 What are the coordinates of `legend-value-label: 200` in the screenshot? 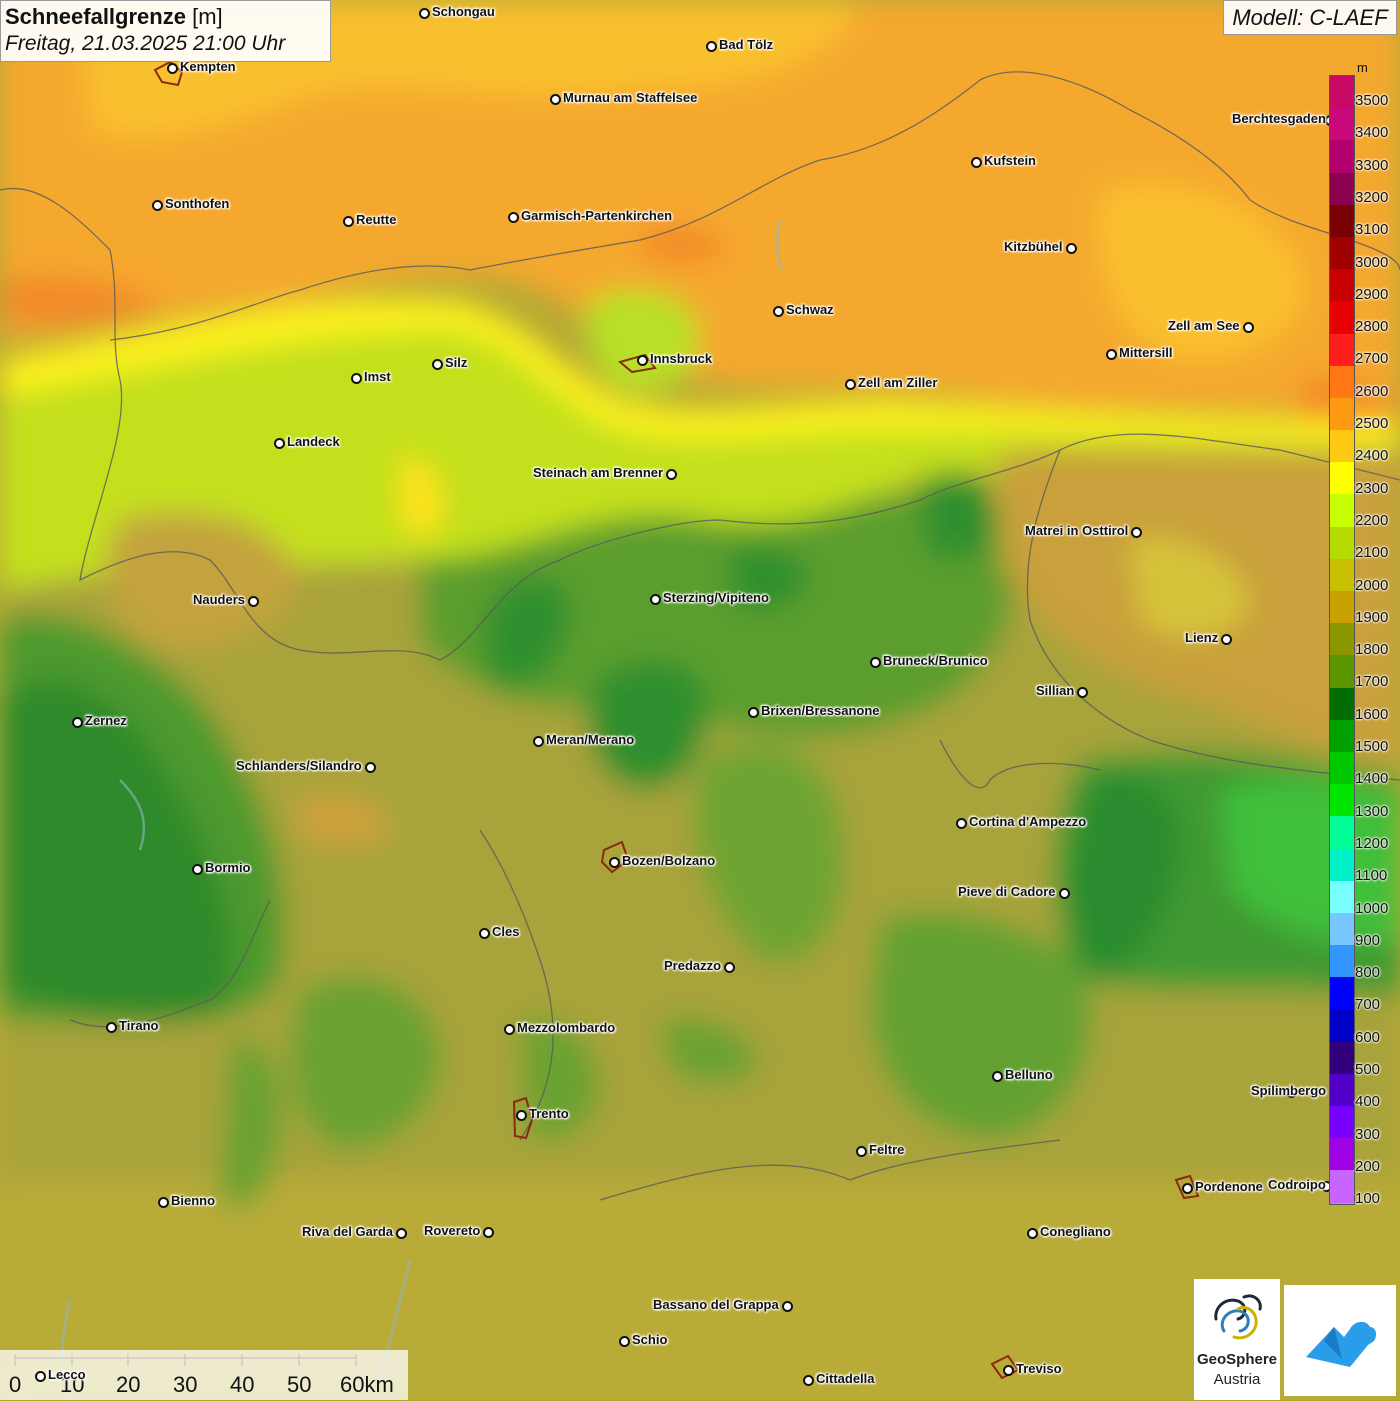 It's located at (1368, 1166).